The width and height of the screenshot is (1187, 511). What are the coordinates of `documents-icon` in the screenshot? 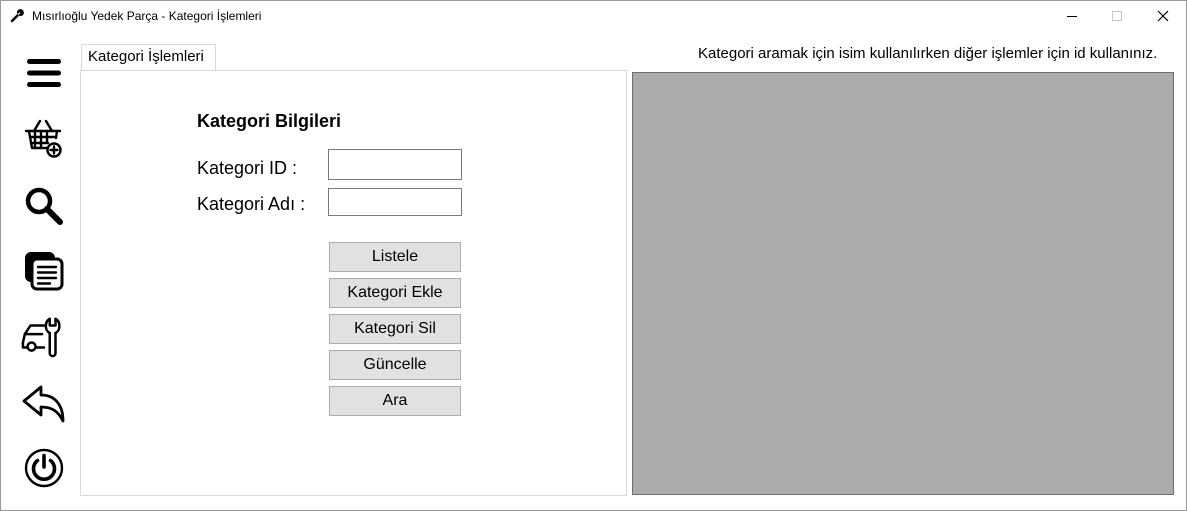 It's located at (44, 271).